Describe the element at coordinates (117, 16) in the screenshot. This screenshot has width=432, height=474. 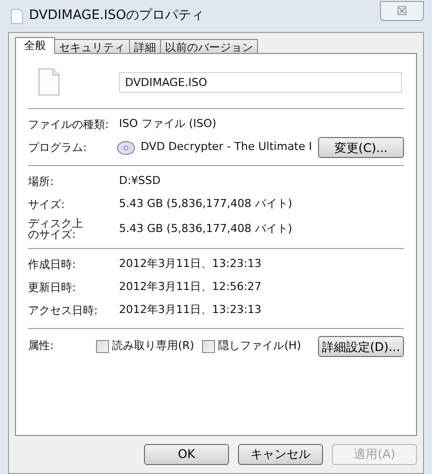
I see `window-title: DVDIMAGE.ISOのプロパティ` at that location.